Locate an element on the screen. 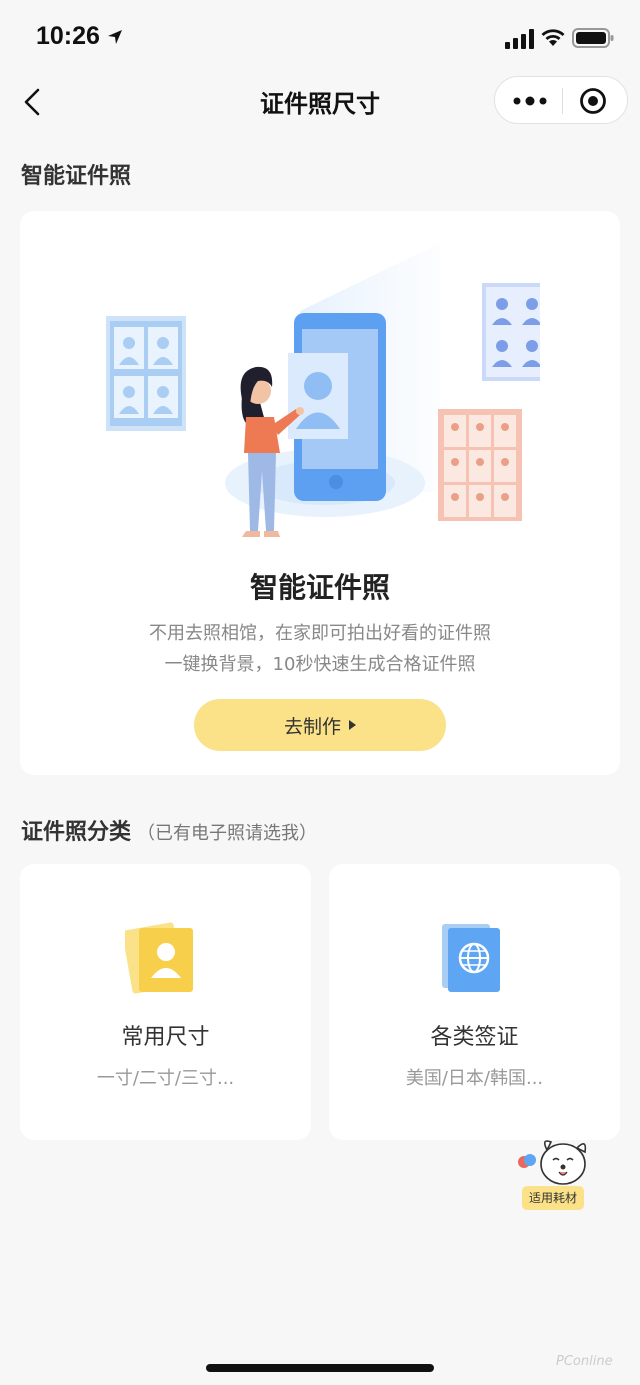 This screenshot has height=1385, width=640. mini-program-capsule is located at coordinates (561, 100).